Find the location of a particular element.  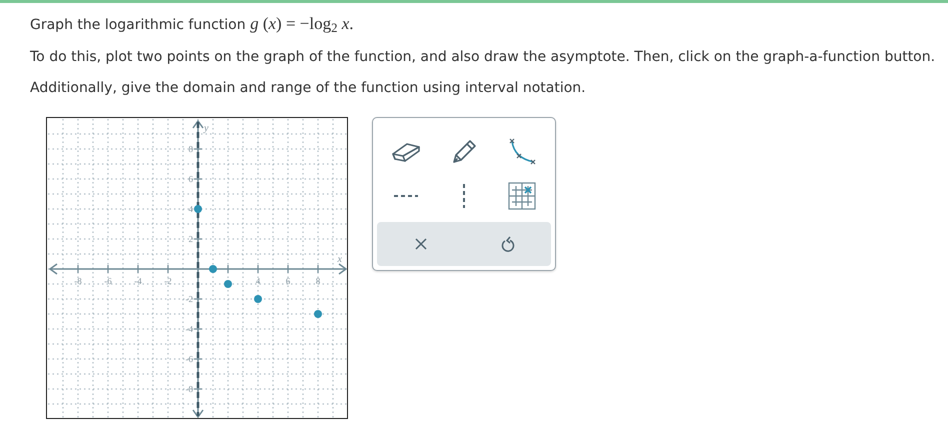

question-text: Additionally, give the domain and range of the function using interval notation. is located at coordinates (308, 88).